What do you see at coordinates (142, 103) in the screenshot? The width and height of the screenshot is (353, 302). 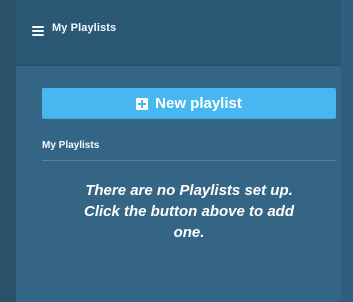 I see `plus-square-icon` at bounding box center [142, 103].